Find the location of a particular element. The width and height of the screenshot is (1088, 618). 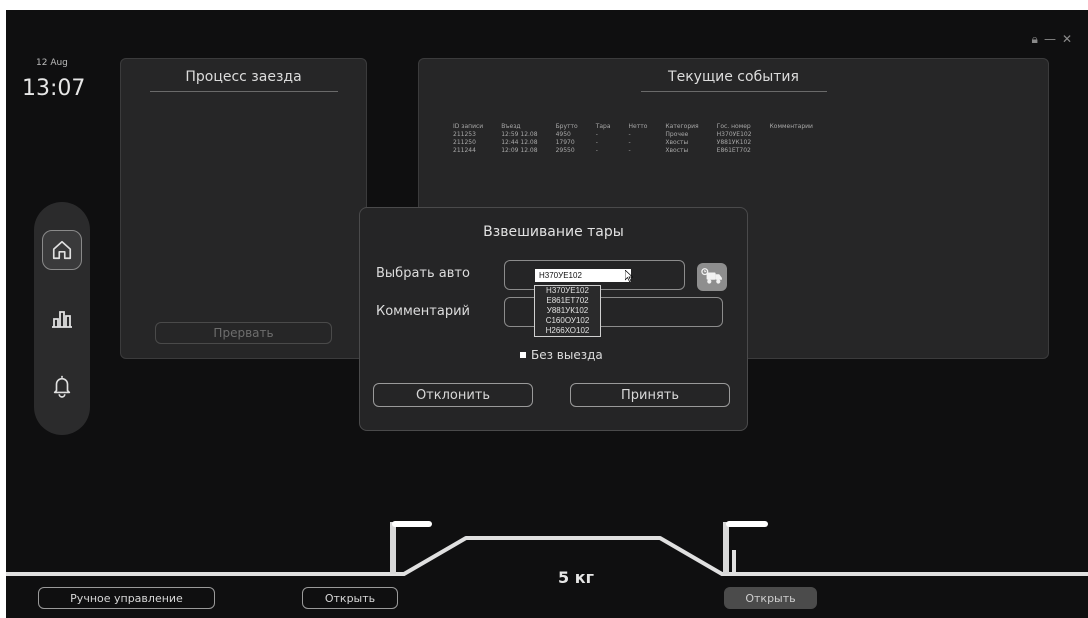

scale-diagram is located at coordinates (547, 548).